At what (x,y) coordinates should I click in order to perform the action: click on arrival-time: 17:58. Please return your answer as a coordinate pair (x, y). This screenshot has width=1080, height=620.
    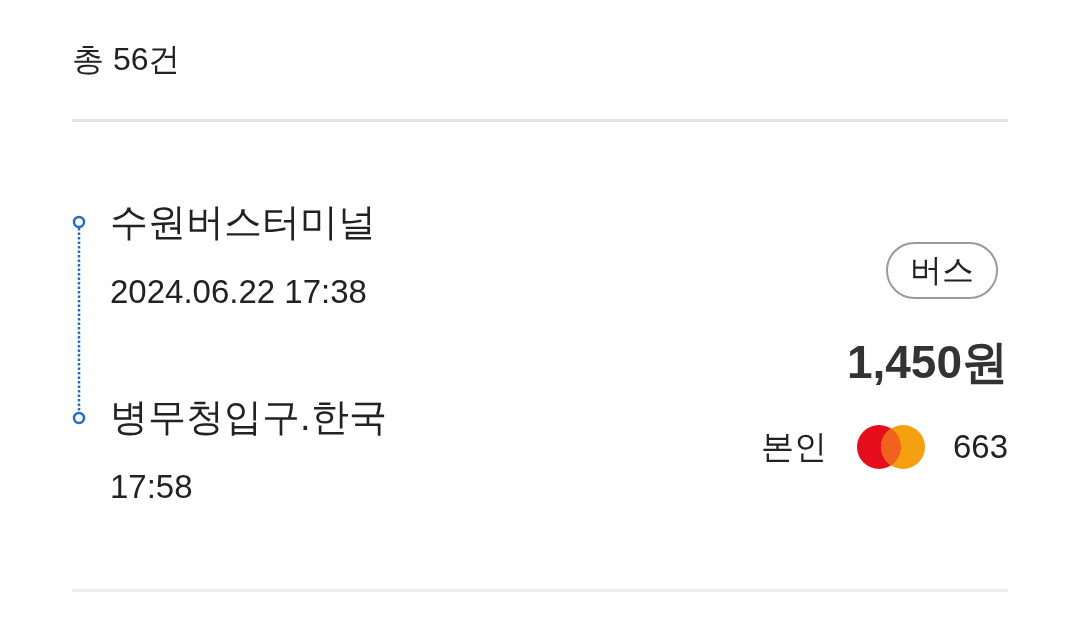
    Looking at the image, I should click on (152, 487).